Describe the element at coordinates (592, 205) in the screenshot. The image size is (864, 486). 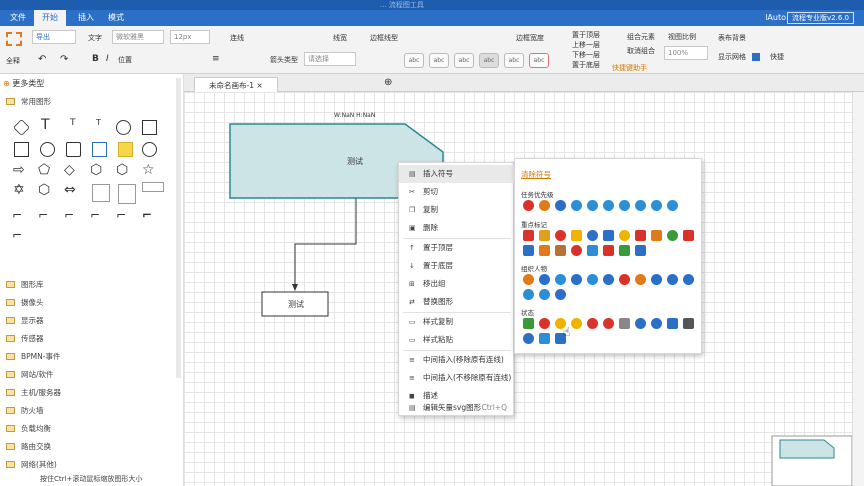
I see `priority-5-icon` at that location.